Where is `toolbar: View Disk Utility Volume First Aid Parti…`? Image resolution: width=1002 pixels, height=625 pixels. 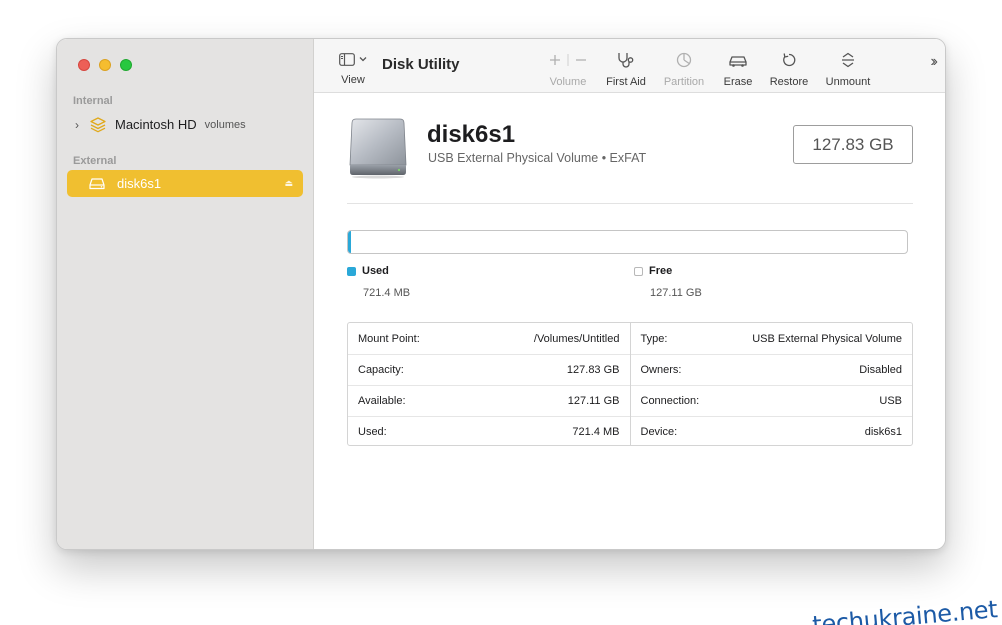
toolbar: View Disk Utility Volume First Aid Parti… is located at coordinates (629, 66).